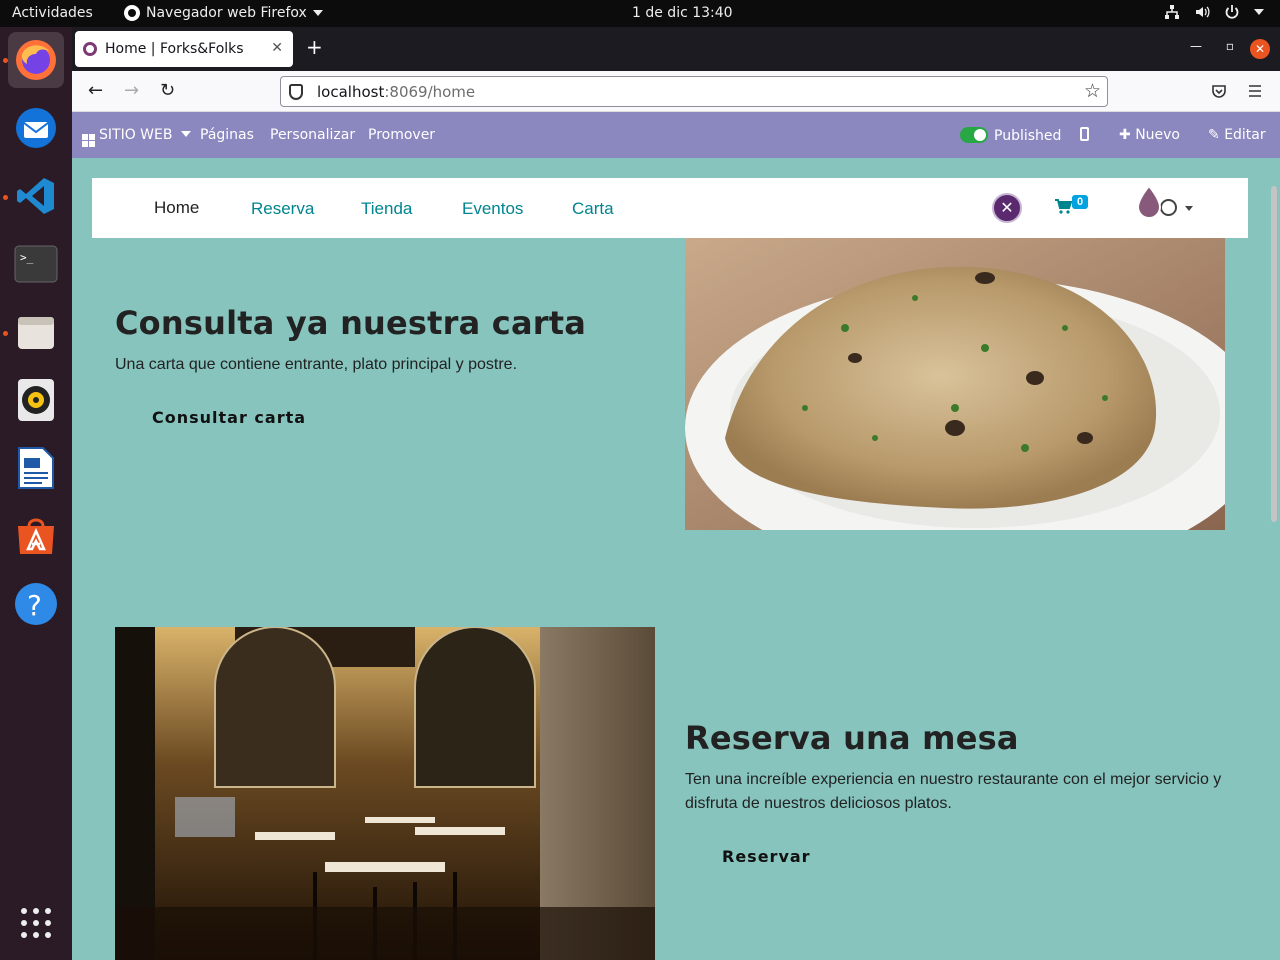  I want to click on dock-firefox, so click(36, 60).